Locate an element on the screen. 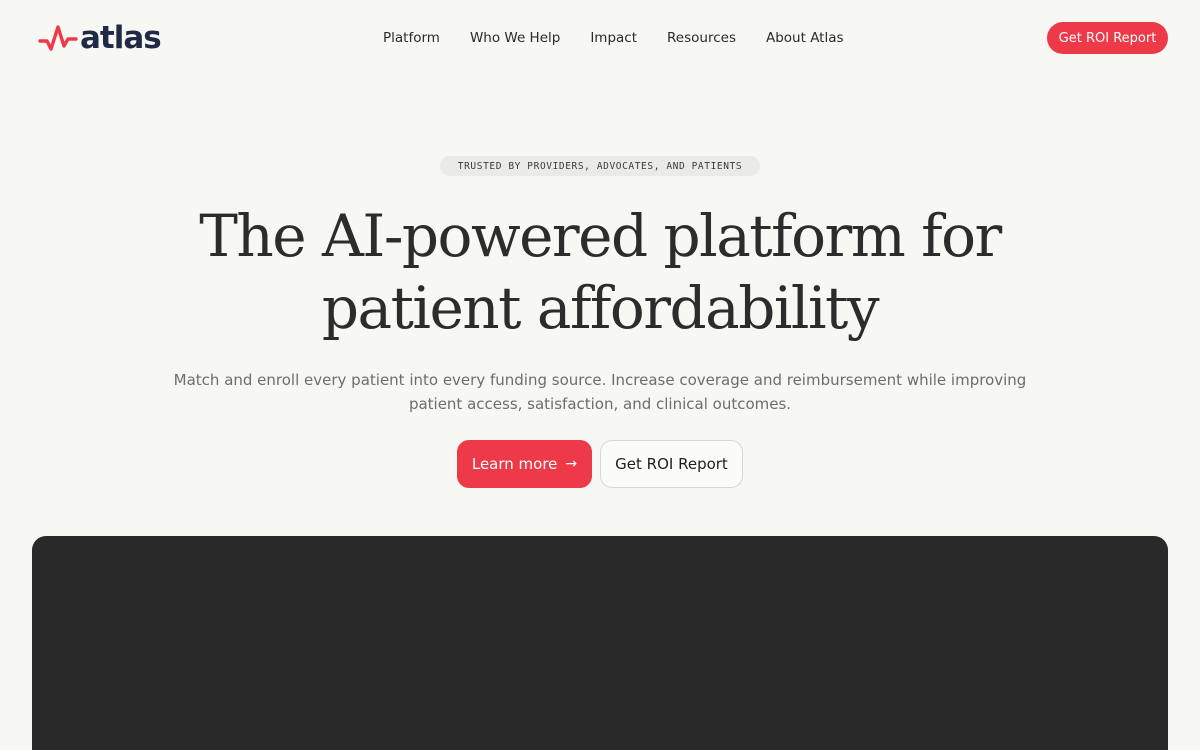  hero-headline-line-1: The AI-powered platform for is located at coordinates (600, 236).